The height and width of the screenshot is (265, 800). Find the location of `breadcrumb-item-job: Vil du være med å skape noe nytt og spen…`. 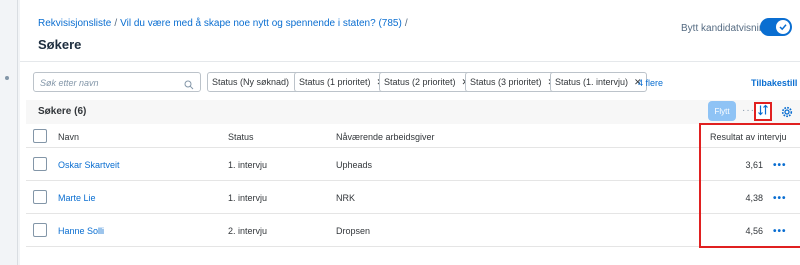

breadcrumb-item-job: Vil du være med å skape noe nytt og spen… is located at coordinates (261, 23).